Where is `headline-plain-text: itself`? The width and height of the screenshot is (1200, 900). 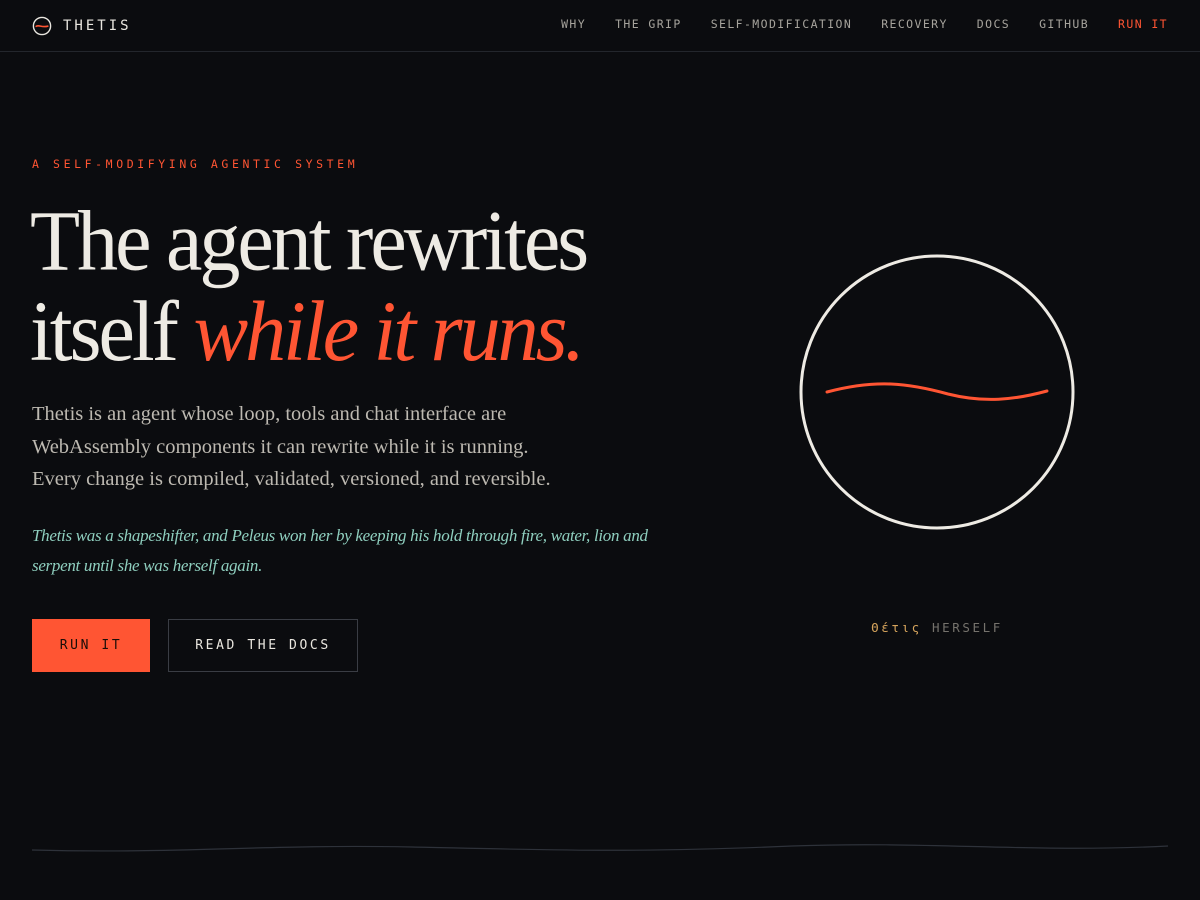
headline-plain-text: itself is located at coordinates (112, 331).